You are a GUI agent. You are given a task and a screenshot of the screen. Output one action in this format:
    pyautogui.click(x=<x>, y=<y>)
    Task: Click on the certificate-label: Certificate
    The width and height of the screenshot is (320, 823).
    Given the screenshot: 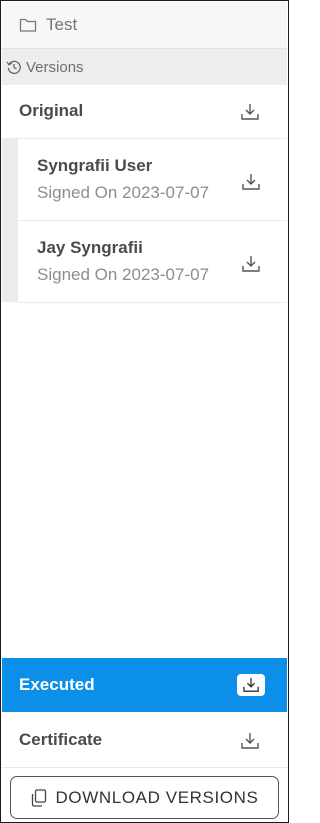 What is the action you would take?
    pyautogui.click(x=61, y=739)
    